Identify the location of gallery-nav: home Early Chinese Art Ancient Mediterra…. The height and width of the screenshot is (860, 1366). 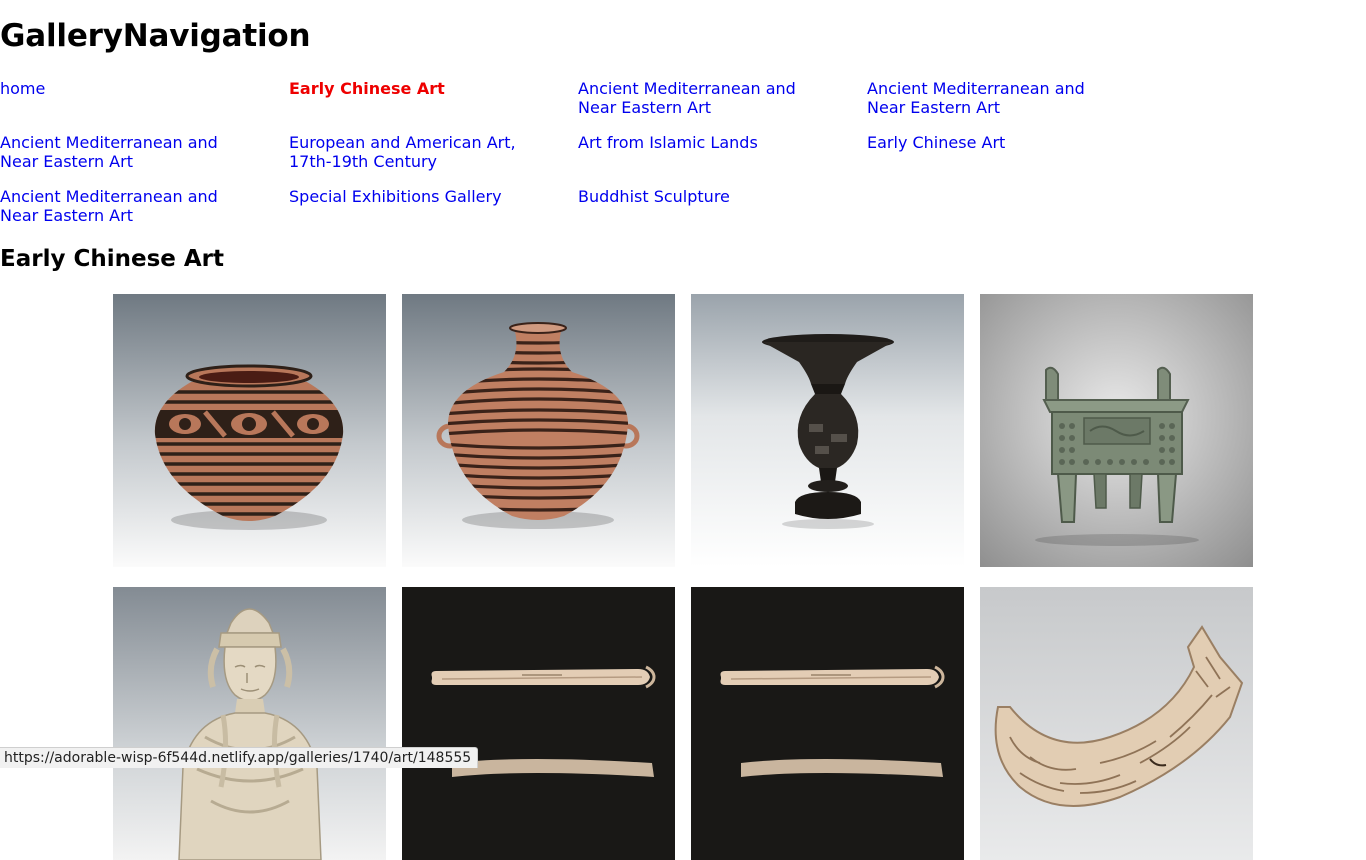
(580, 152).